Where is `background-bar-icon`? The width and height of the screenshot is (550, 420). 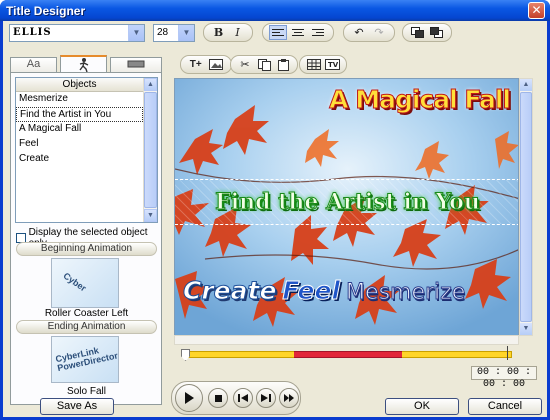
background-bar-icon is located at coordinates (136, 64).